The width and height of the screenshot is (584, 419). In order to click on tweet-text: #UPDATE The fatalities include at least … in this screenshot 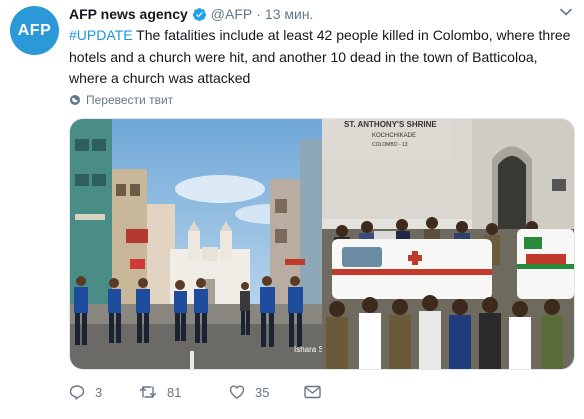, I will do `click(321, 57)`.